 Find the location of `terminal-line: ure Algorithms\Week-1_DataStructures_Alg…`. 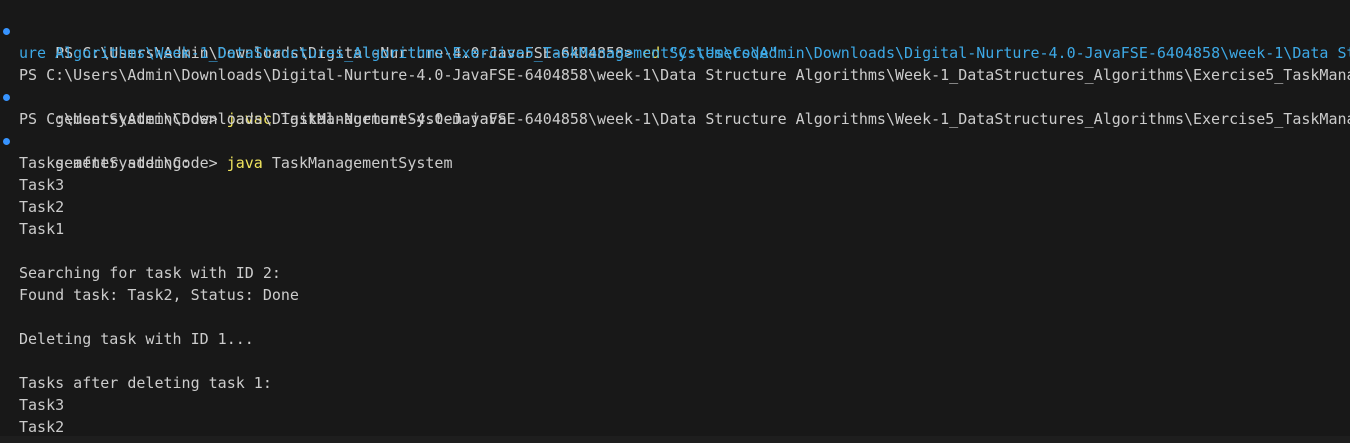

terminal-line: ure Algorithms\Week-1_DataStructures_Alg… is located at coordinates (398, 53).